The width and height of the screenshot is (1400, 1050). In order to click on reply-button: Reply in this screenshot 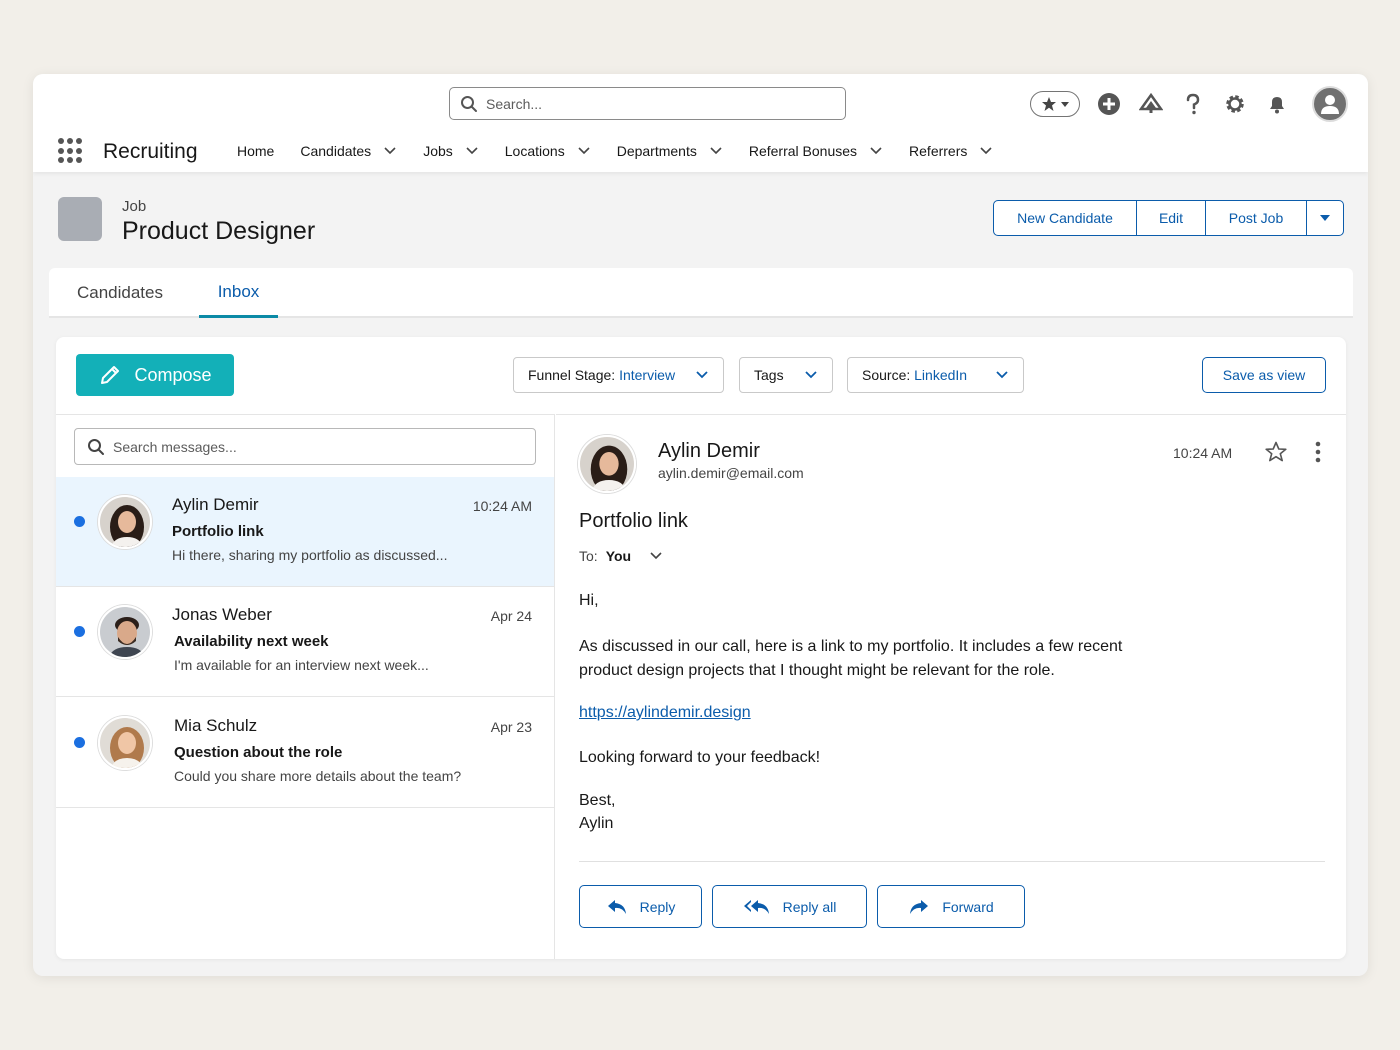, I will do `click(640, 906)`.